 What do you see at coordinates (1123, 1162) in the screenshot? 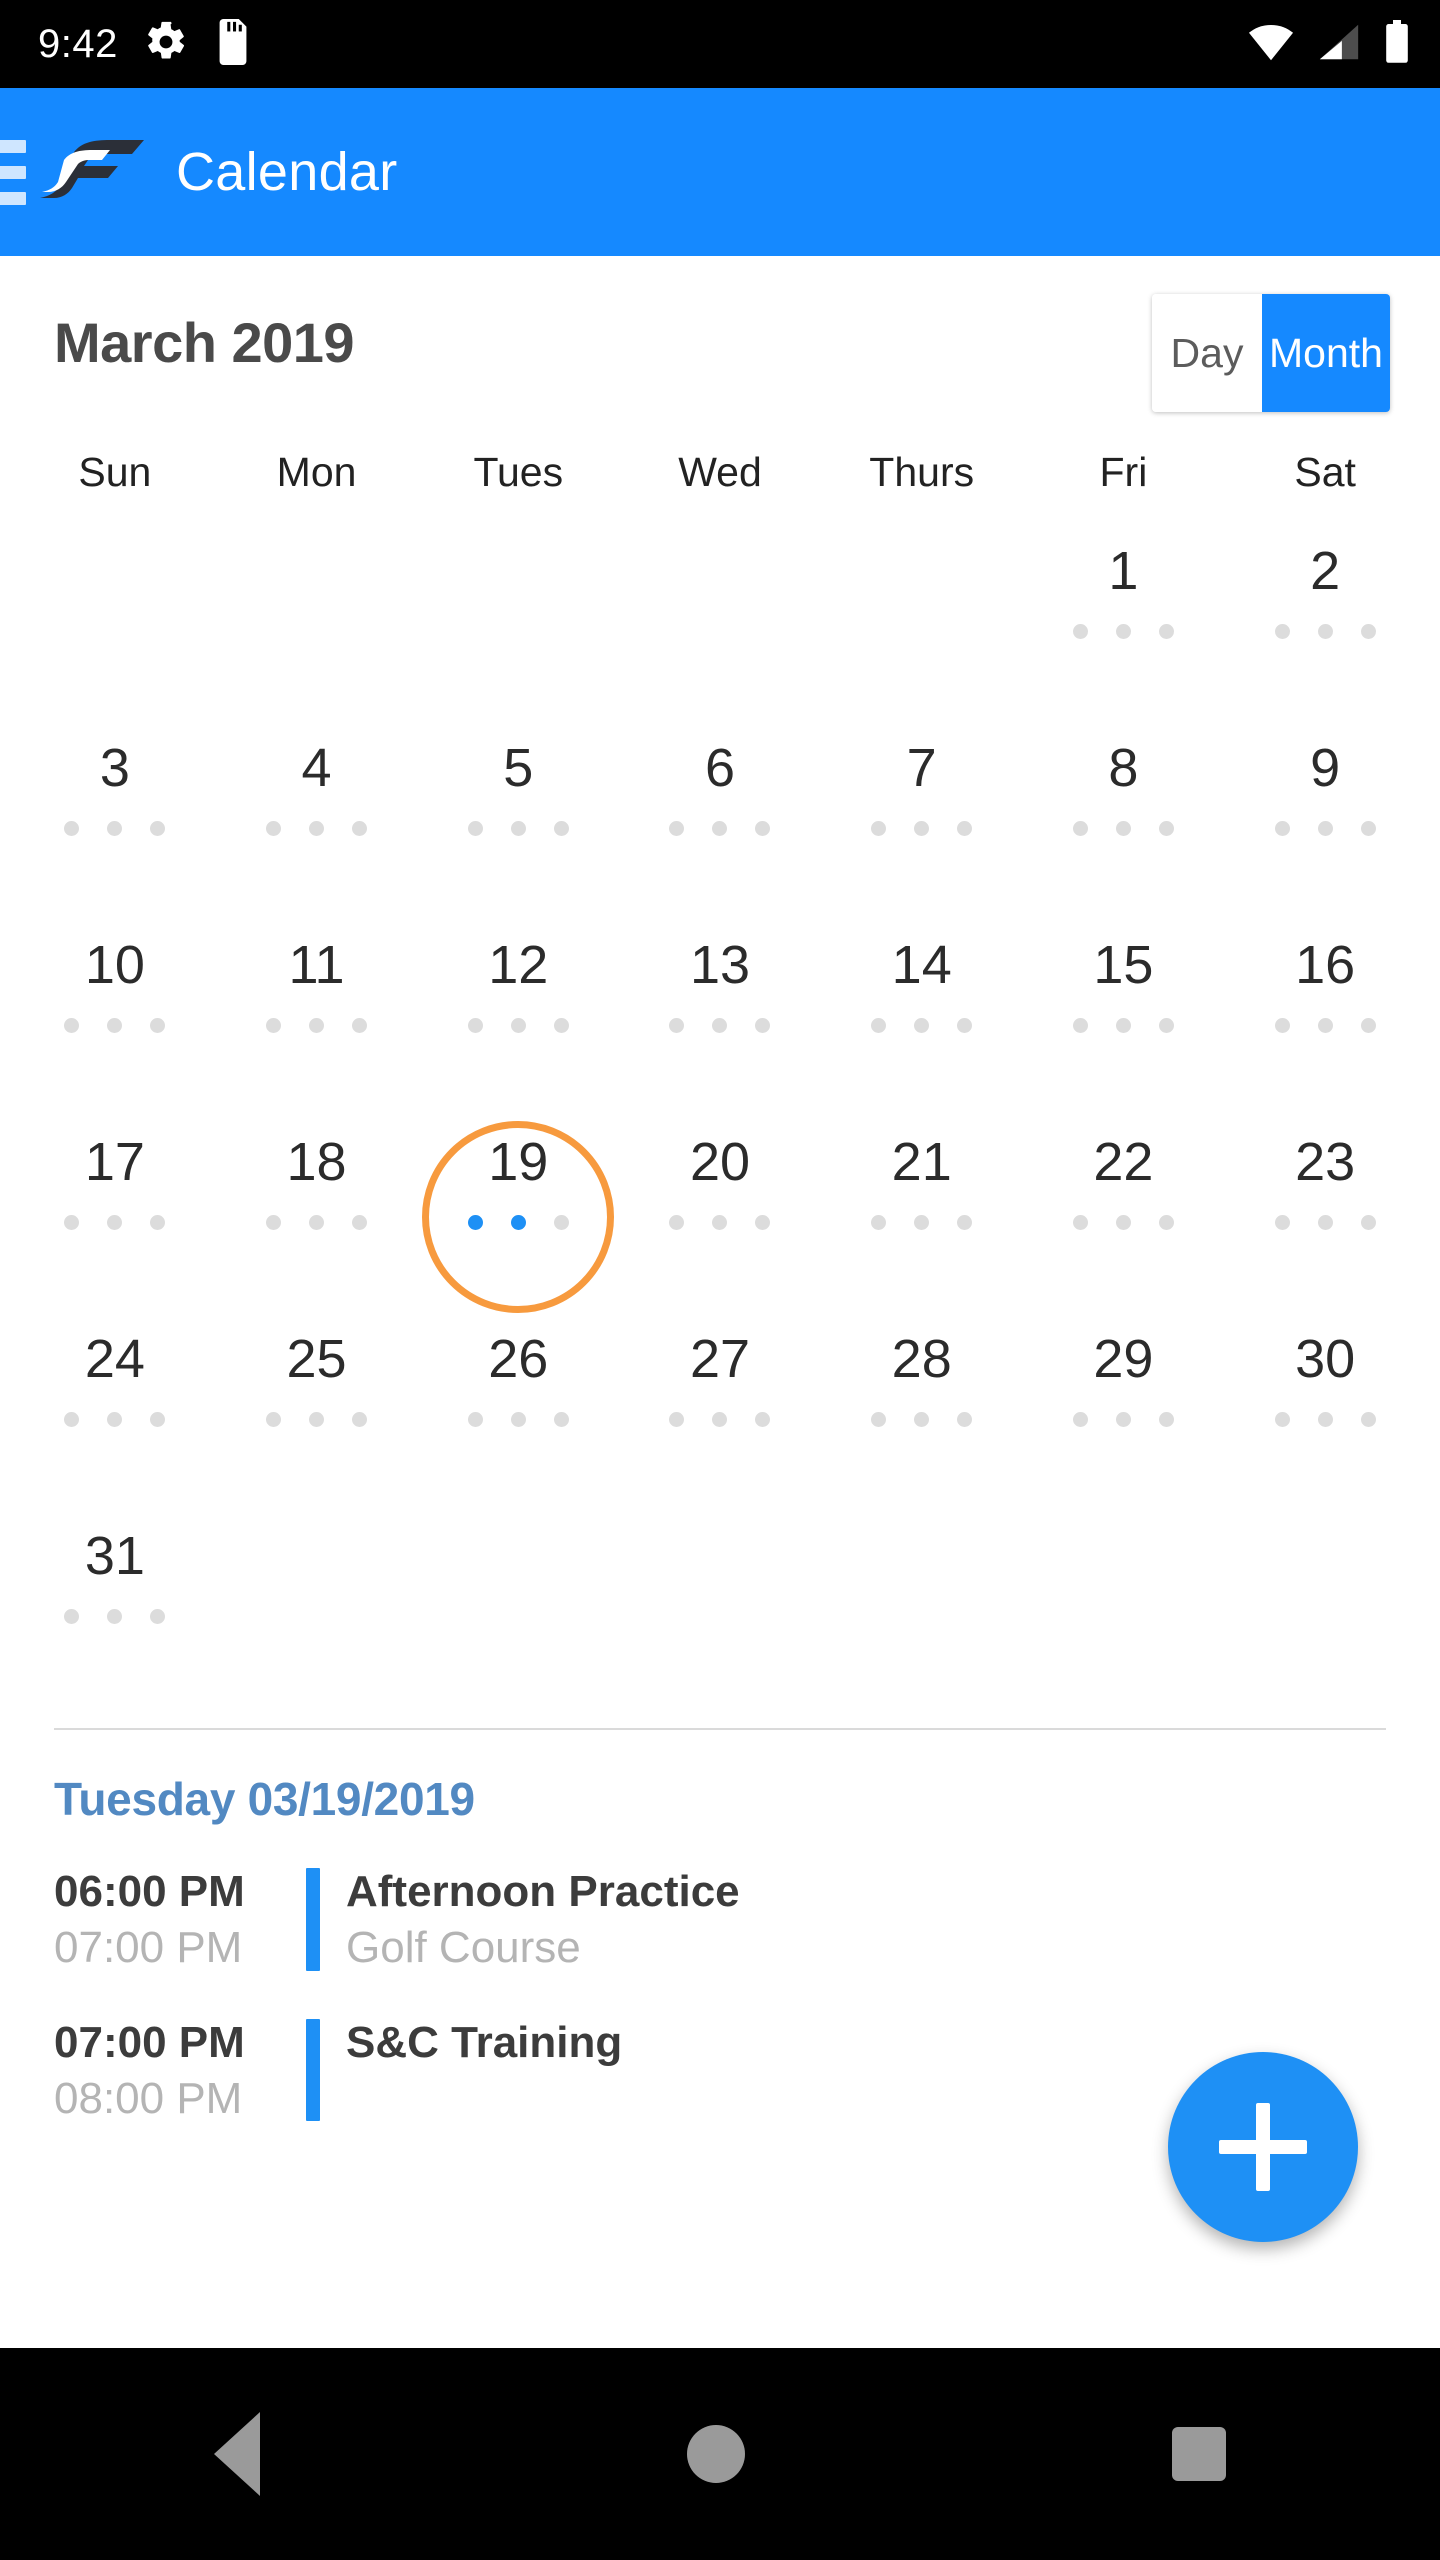
I see `day-number: 22` at bounding box center [1123, 1162].